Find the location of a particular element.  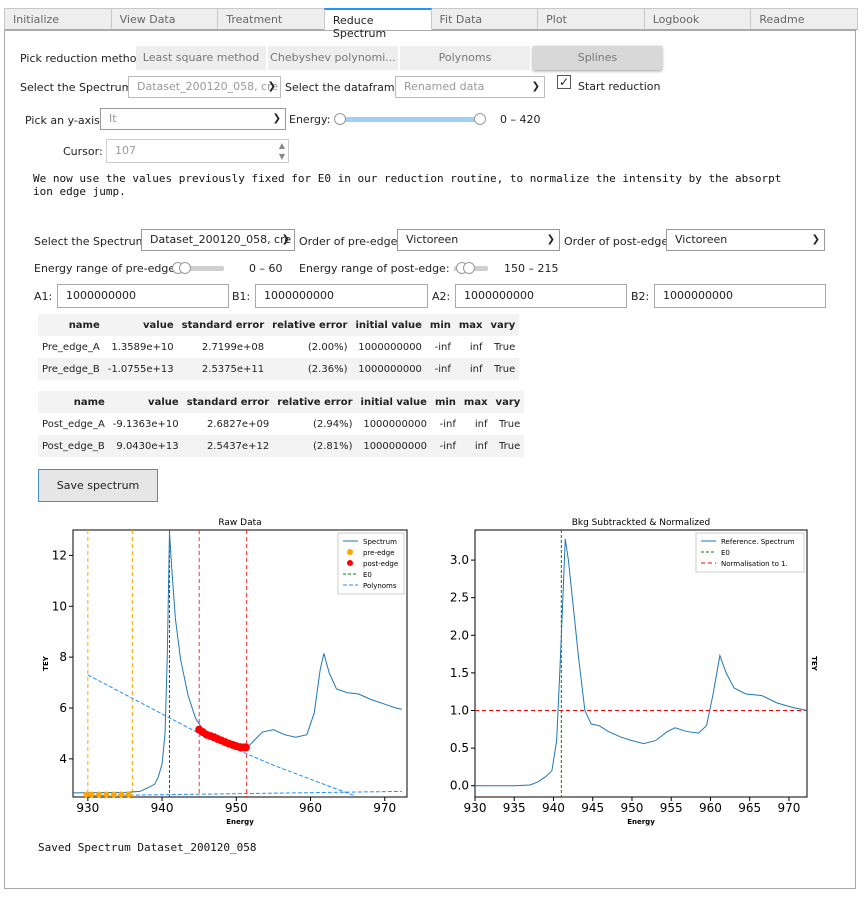

tab-initialize: Initialize is located at coordinates (58, 19).